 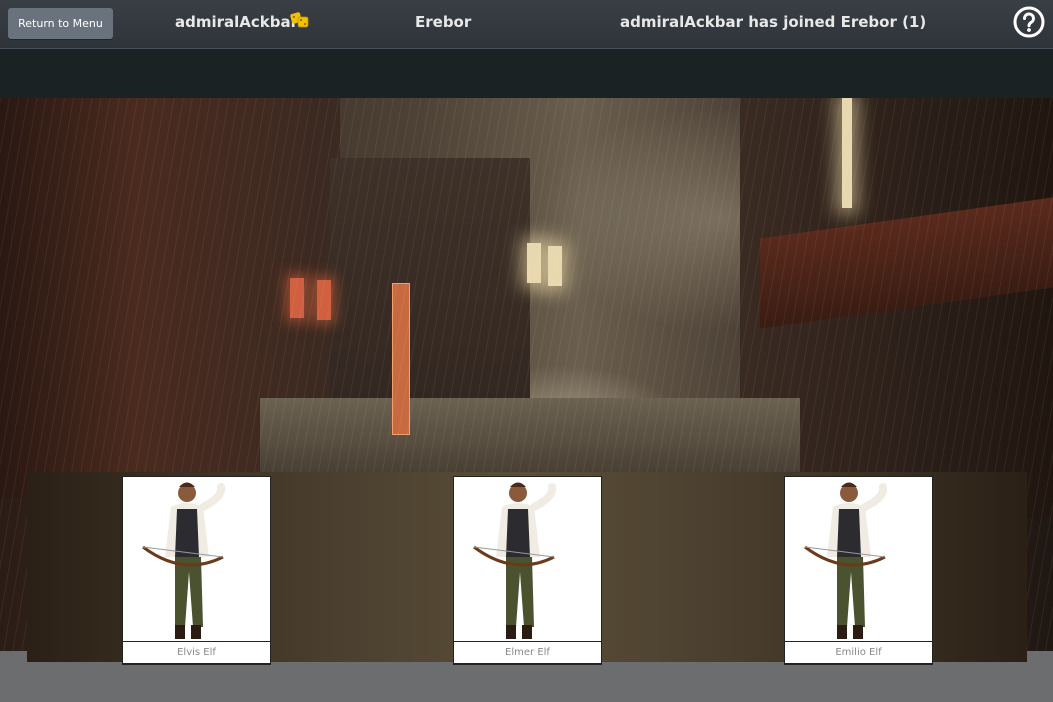 What do you see at coordinates (237, 22) in the screenshot?
I see `username-label: admiralAckbar` at bounding box center [237, 22].